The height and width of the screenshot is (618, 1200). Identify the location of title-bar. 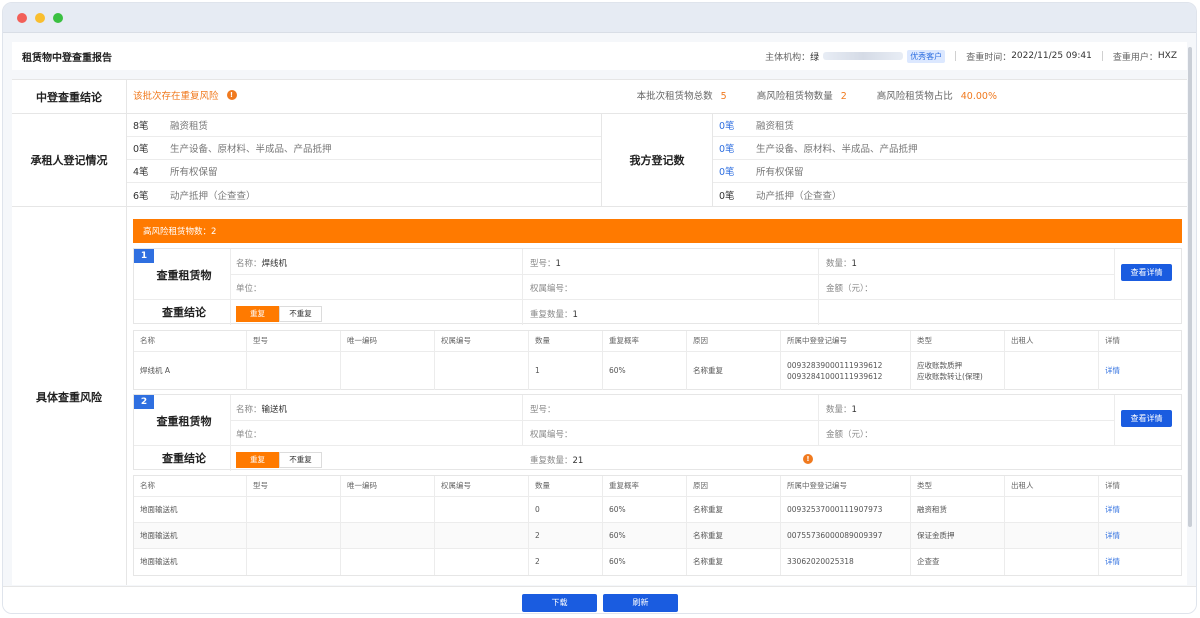
(599, 18).